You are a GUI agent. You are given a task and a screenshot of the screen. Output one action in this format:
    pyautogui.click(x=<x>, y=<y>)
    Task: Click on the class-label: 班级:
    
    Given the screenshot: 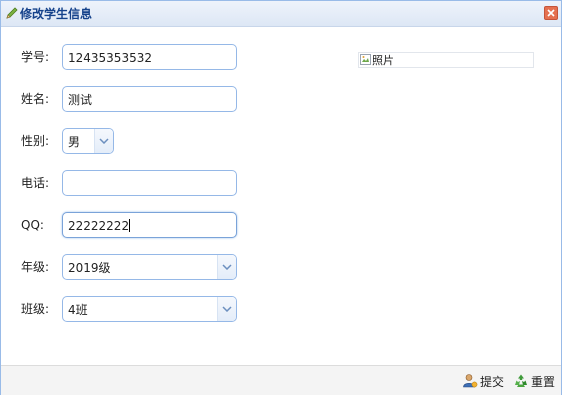 What is the action you would take?
    pyautogui.click(x=35, y=309)
    